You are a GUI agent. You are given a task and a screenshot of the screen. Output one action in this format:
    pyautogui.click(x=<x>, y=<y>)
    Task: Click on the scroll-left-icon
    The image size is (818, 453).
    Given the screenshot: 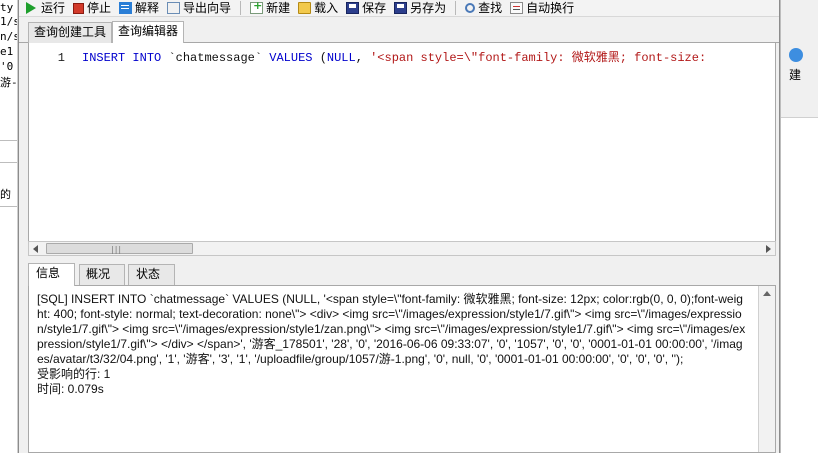 What is the action you would take?
    pyautogui.click(x=35, y=249)
    